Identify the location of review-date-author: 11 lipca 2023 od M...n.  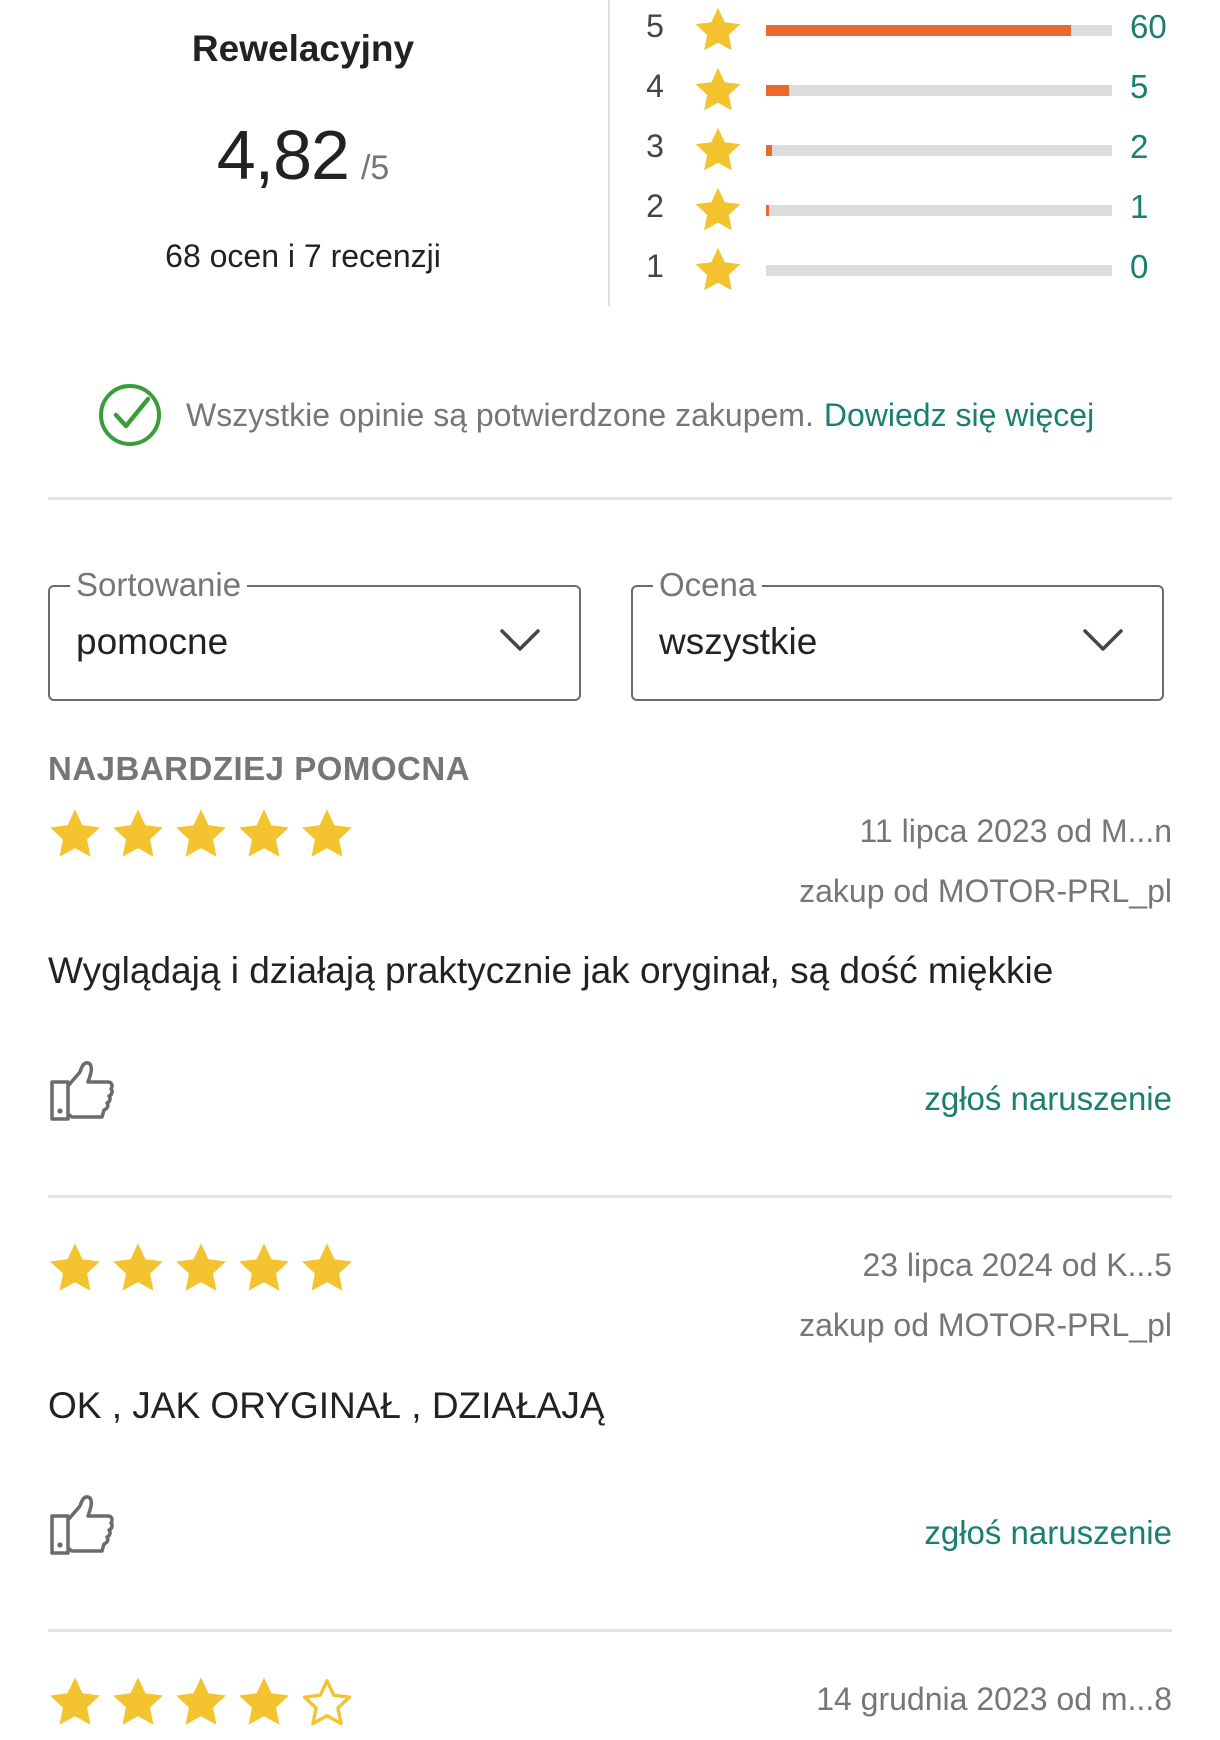
(1016, 831).